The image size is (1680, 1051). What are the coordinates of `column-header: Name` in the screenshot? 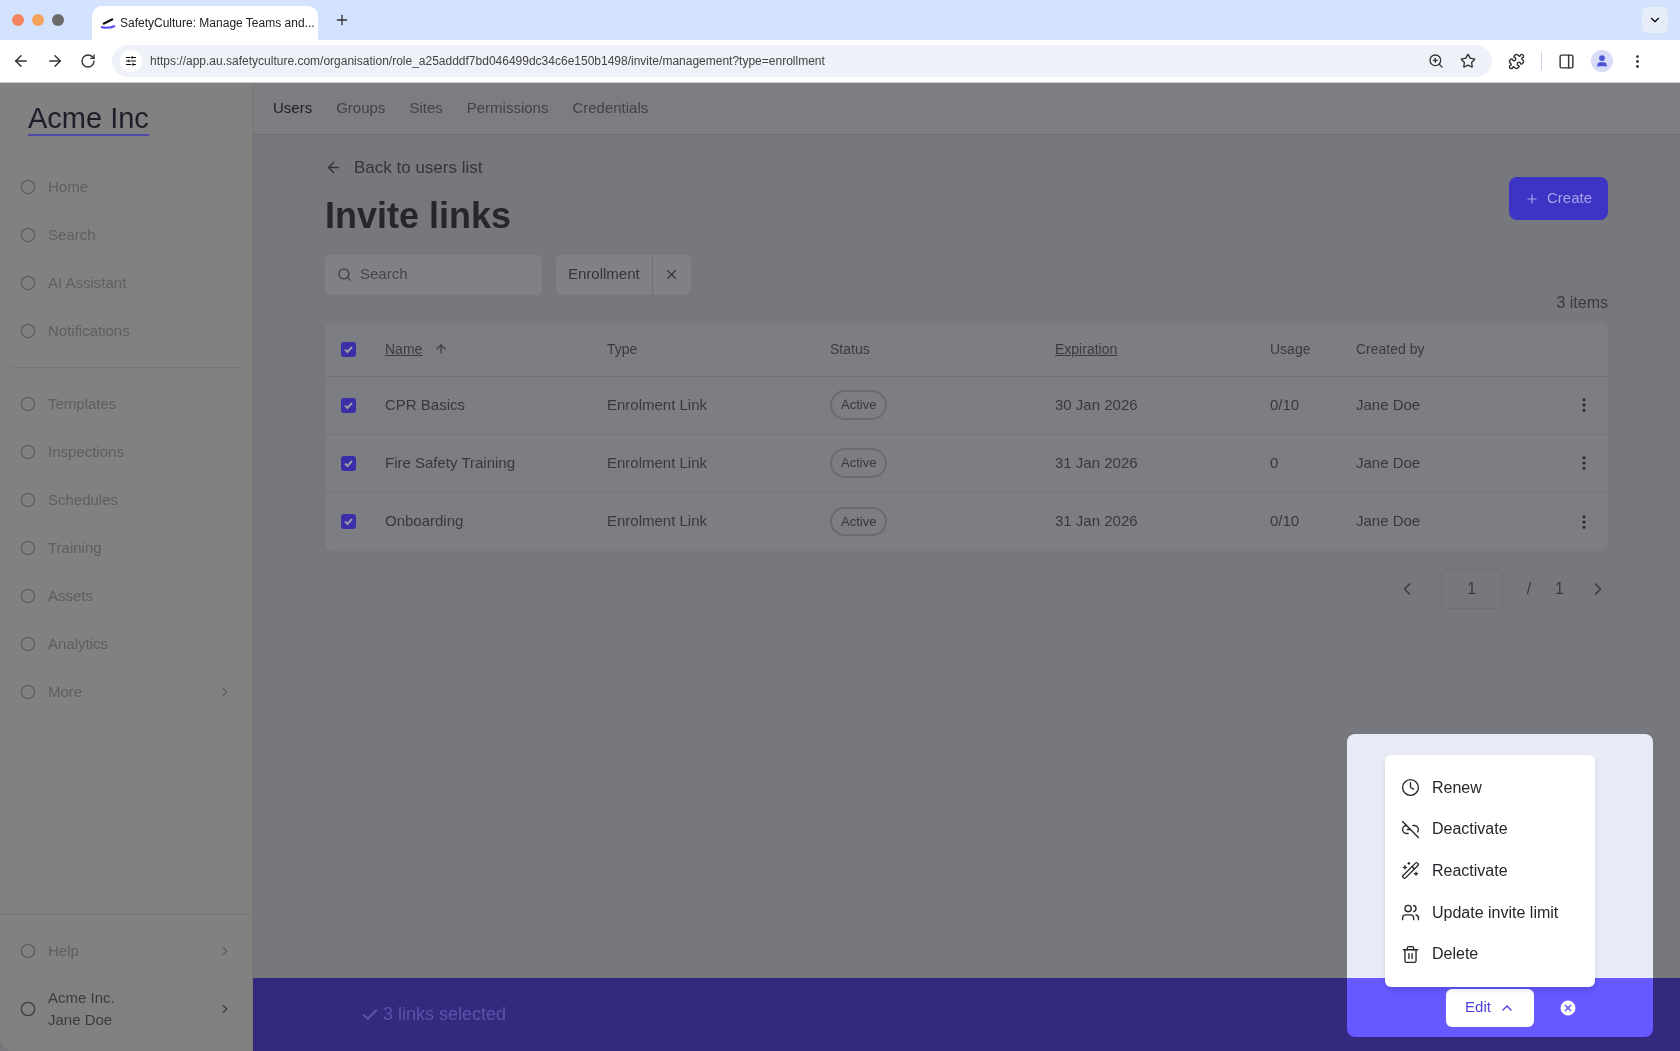 It's located at (417, 349).